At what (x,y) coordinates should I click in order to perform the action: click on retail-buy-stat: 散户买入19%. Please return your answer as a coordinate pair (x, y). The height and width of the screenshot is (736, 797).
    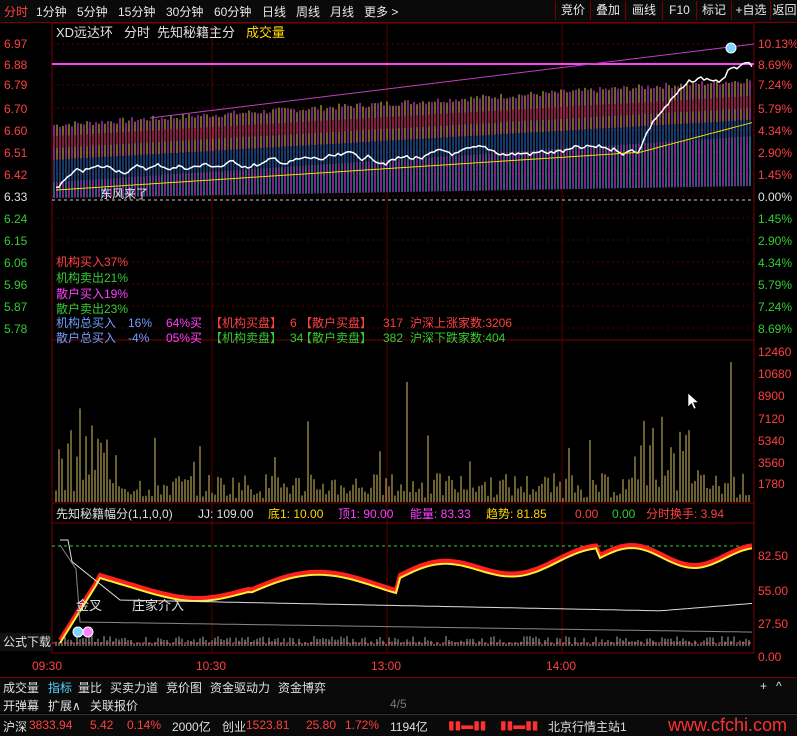
    Looking at the image, I should click on (92, 293).